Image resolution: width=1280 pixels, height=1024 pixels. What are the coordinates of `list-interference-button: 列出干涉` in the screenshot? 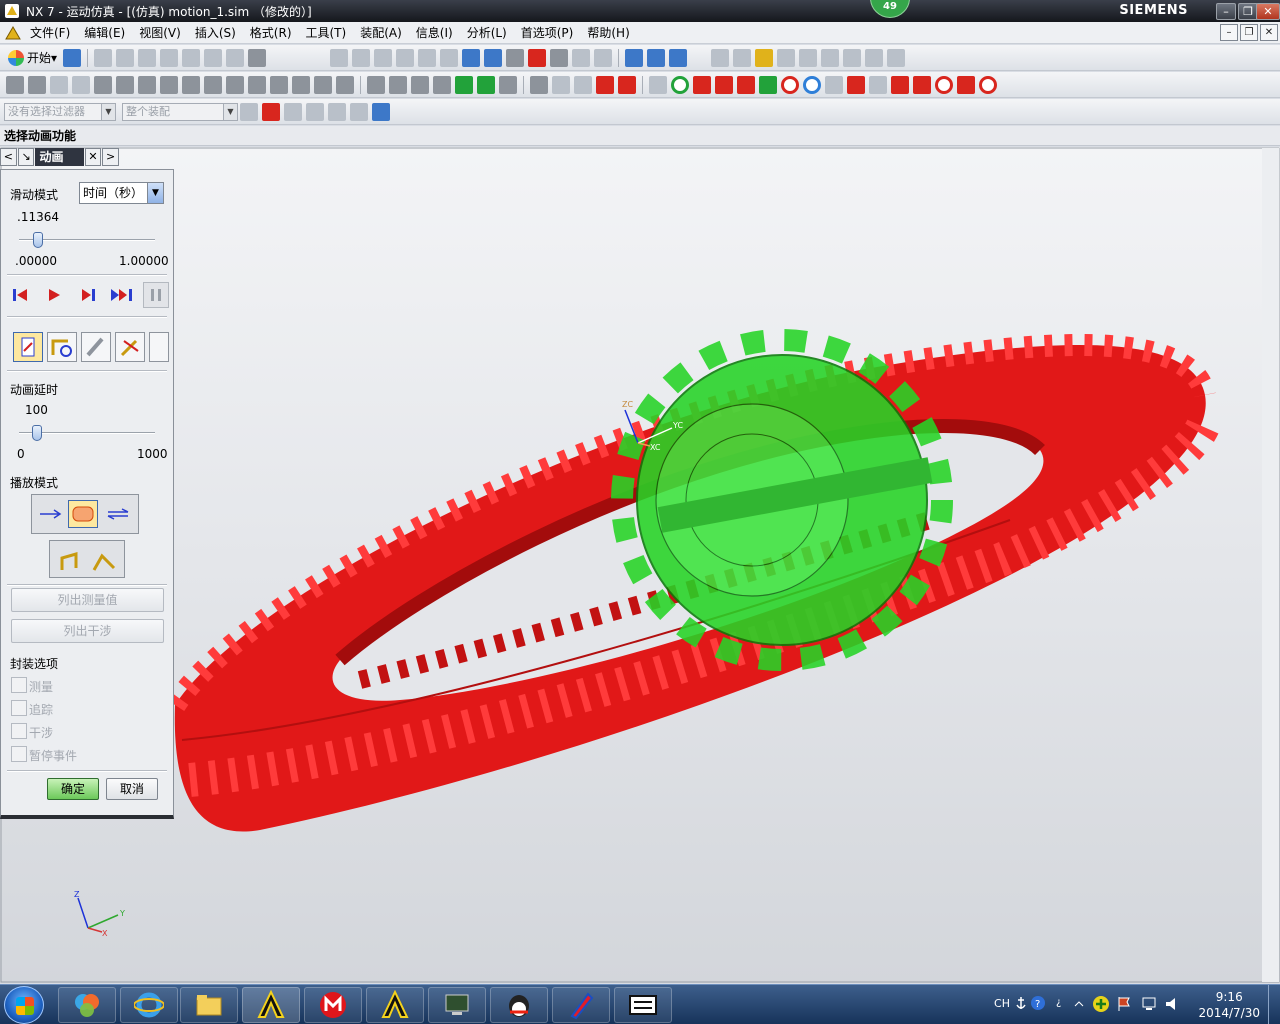 It's located at (87, 631).